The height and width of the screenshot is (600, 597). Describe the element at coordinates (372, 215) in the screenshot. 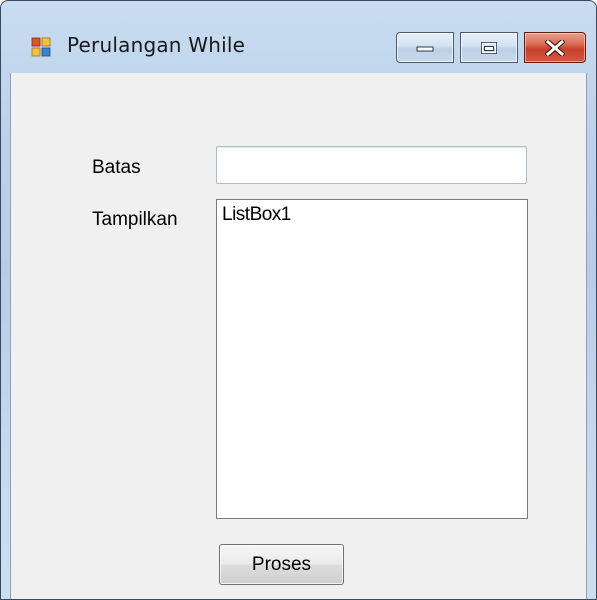

I see `list-item: ListBox1` at that location.